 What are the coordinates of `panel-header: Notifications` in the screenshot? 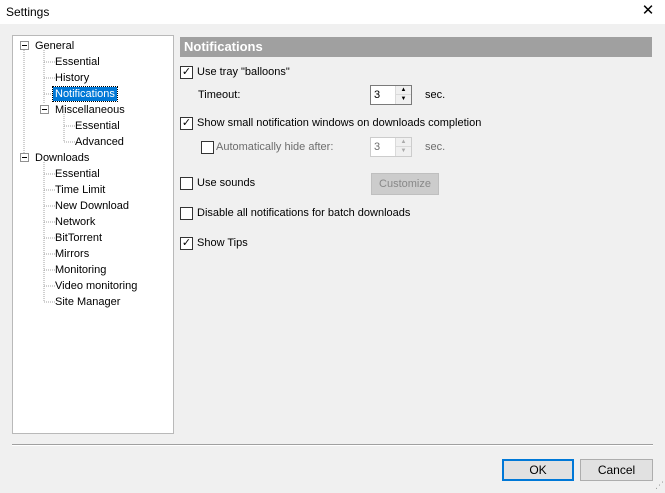 It's located at (416, 47).